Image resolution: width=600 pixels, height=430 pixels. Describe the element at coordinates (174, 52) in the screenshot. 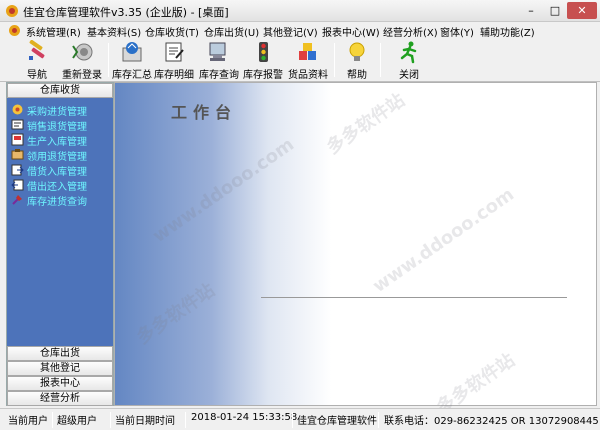

I see `inventory-detail-icon` at that location.